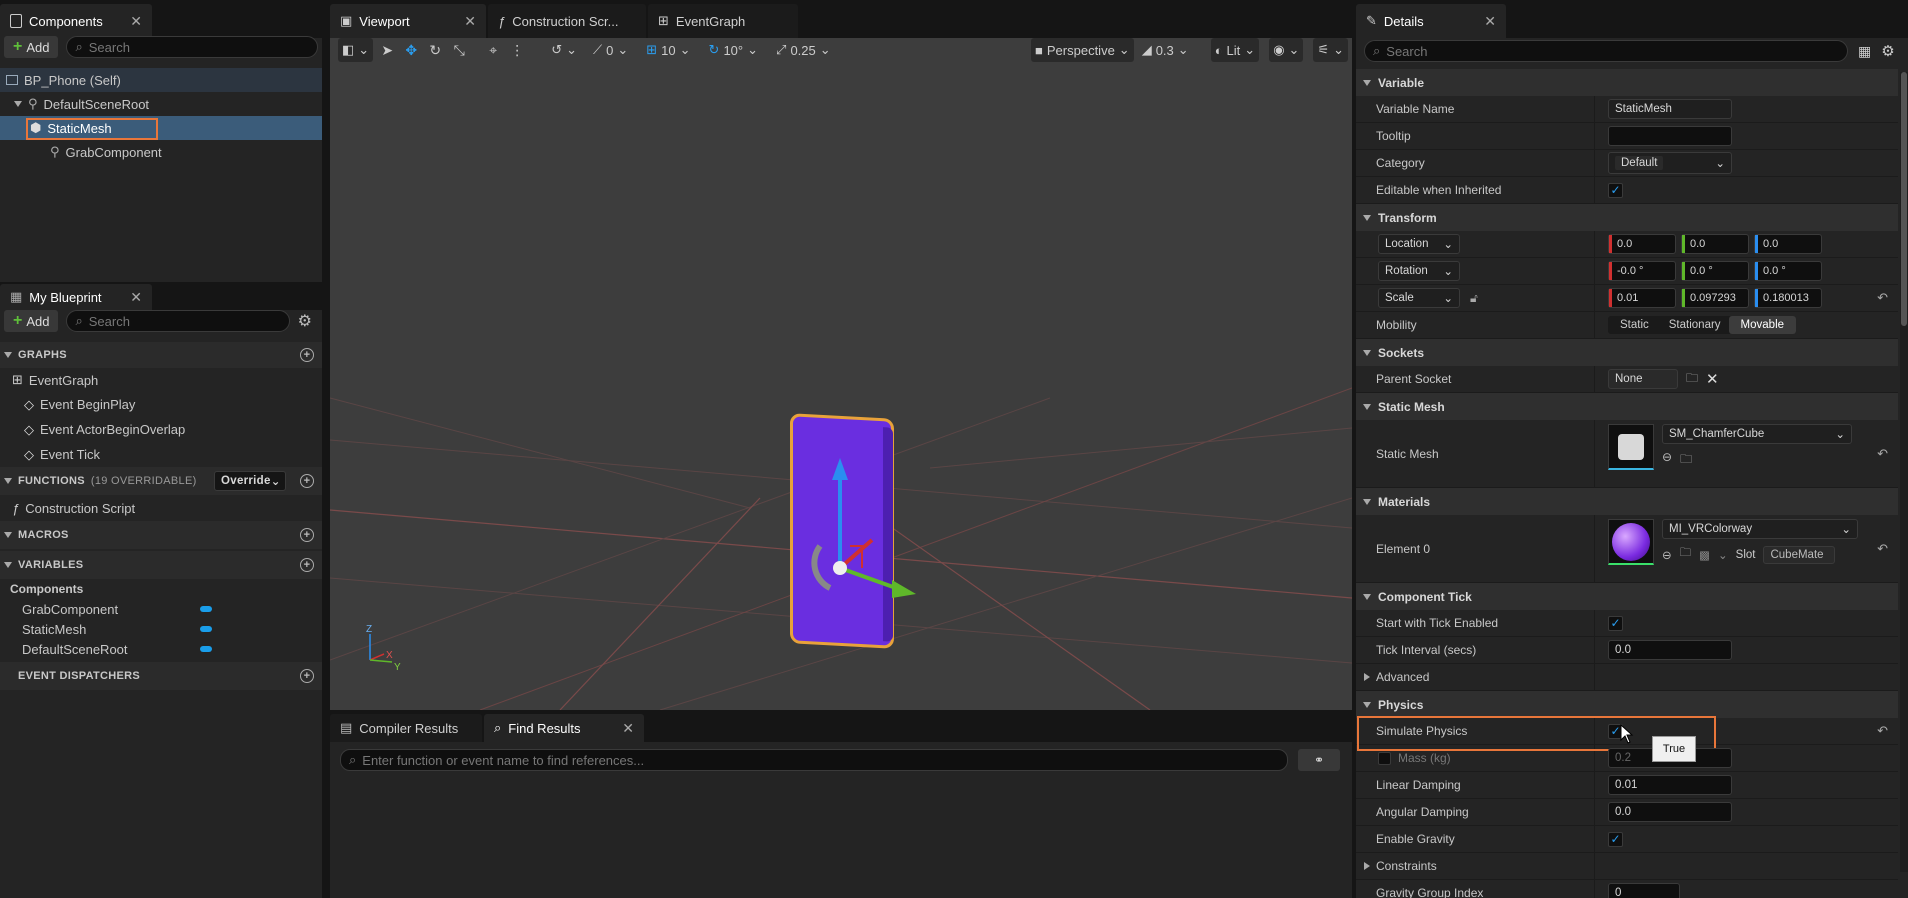 The height and width of the screenshot is (898, 1908). Describe the element at coordinates (1627, 217) in the screenshot. I see `section-transform: Transform` at that location.